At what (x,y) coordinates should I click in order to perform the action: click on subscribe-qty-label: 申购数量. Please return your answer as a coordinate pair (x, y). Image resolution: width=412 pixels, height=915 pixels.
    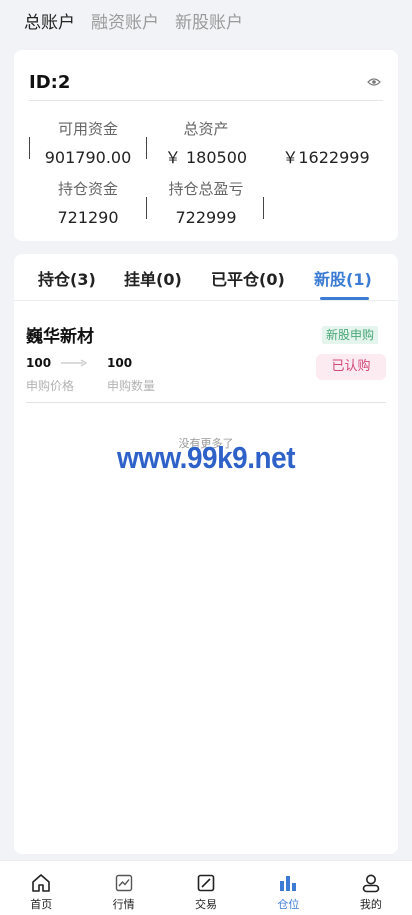
    Looking at the image, I should click on (131, 386).